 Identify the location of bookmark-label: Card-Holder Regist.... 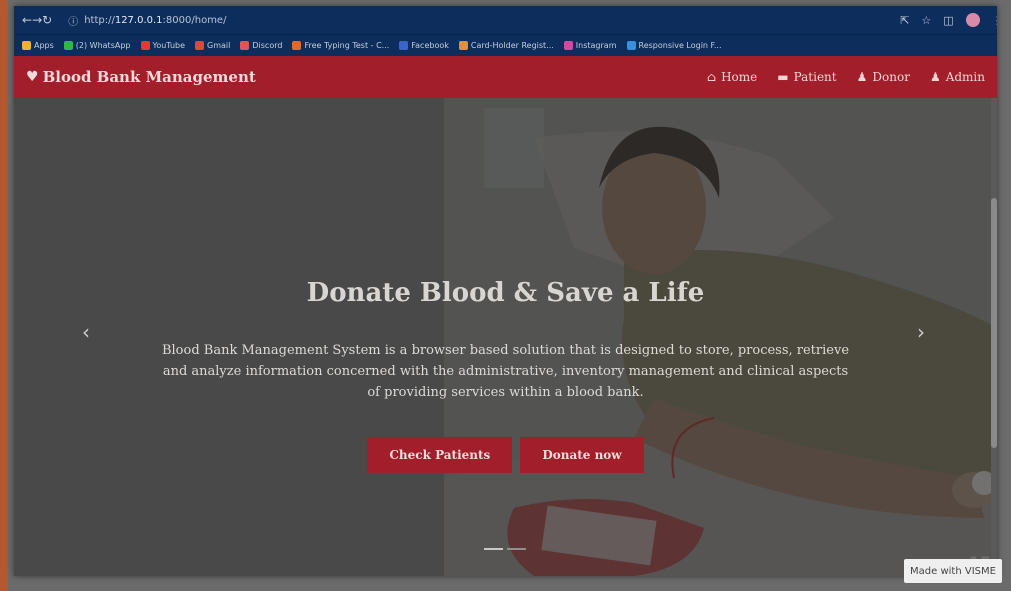
(512, 45).